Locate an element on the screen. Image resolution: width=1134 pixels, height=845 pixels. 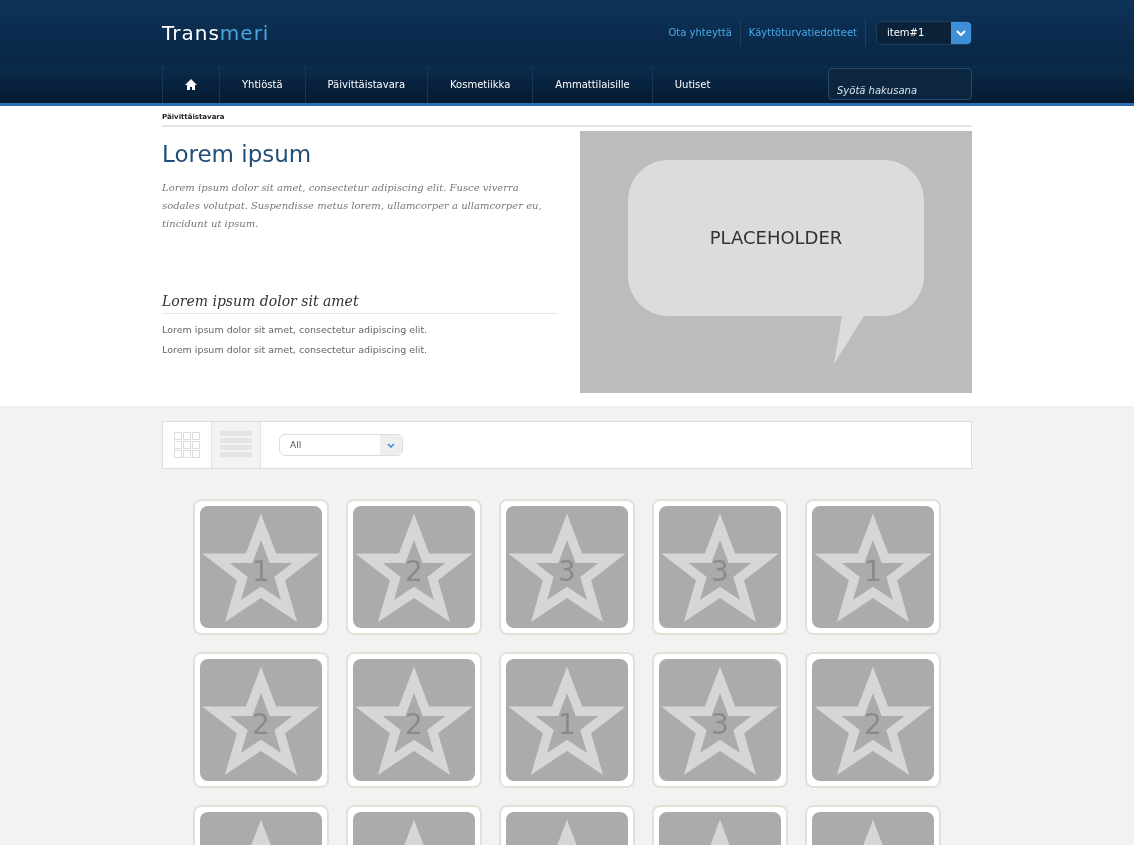
home-icon is located at coordinates (191, 84).